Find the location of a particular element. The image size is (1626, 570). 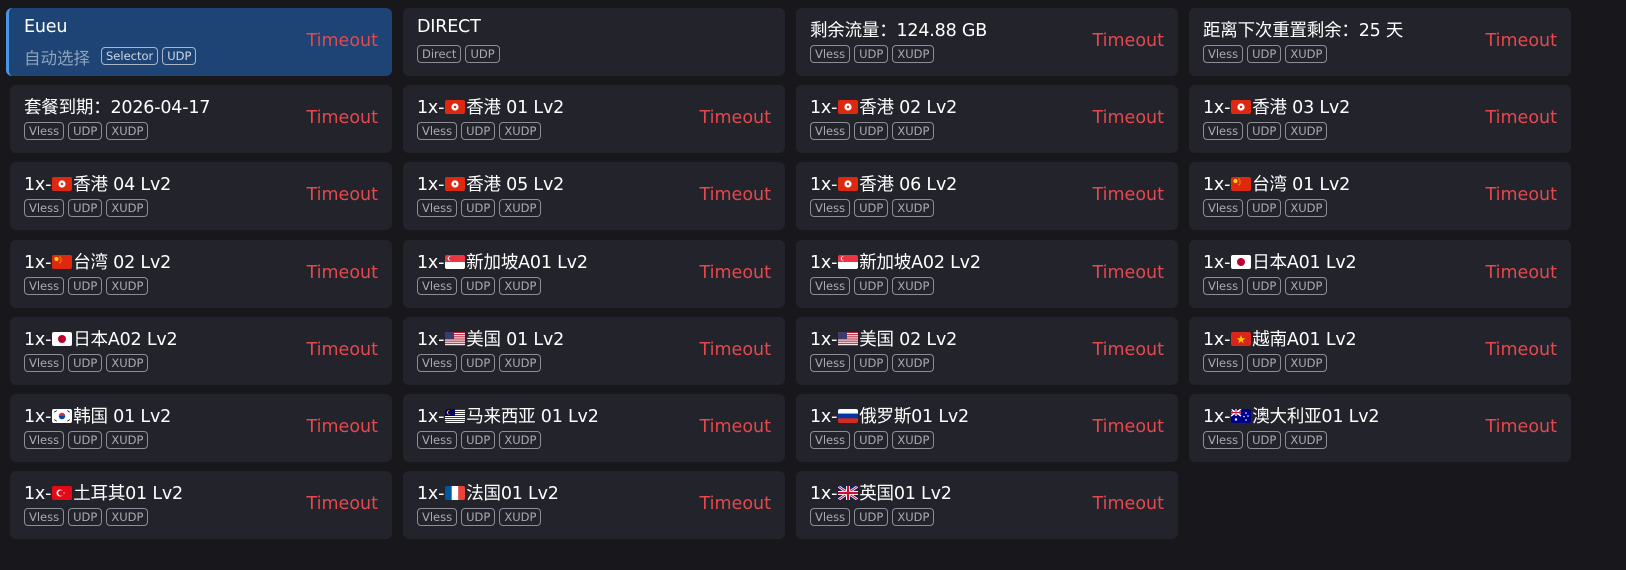

proxy-name-text: 套餐到期：2026-04-17 is located at coordinates (117, 108).